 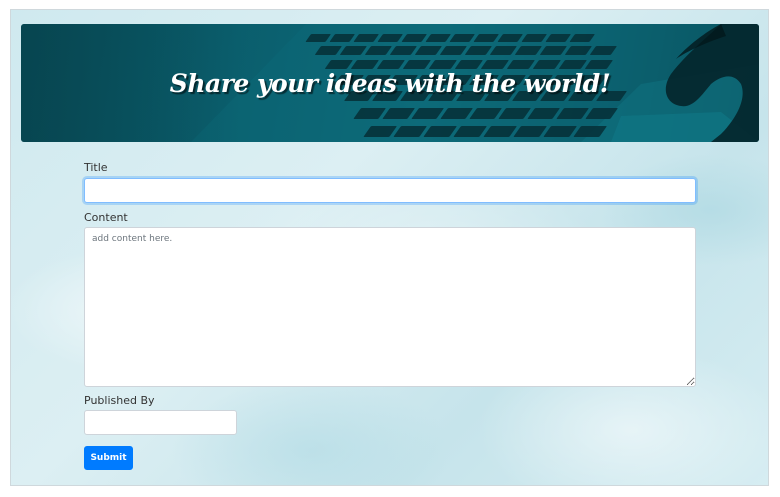 I want to click on published-by-label: Published By, so click(x=119, y=400).